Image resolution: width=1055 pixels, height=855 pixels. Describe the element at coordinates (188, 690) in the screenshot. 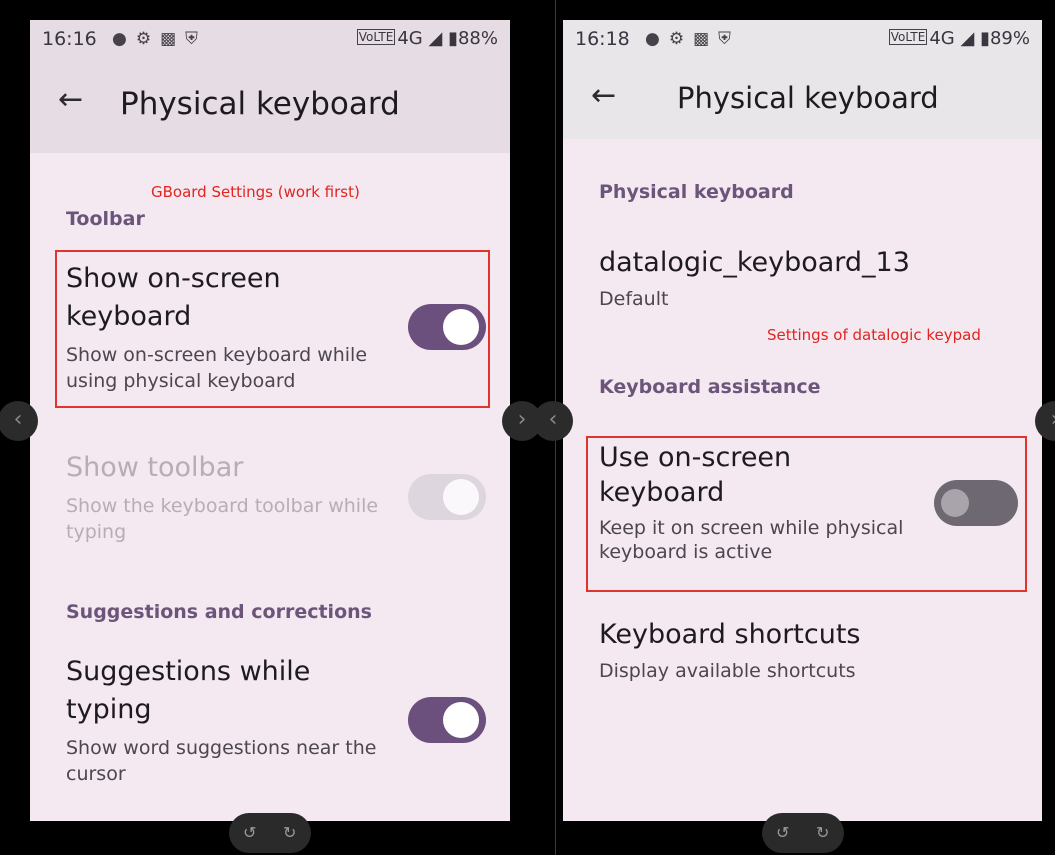

I see `suggestions-title: Suggestions while typing` at that location.